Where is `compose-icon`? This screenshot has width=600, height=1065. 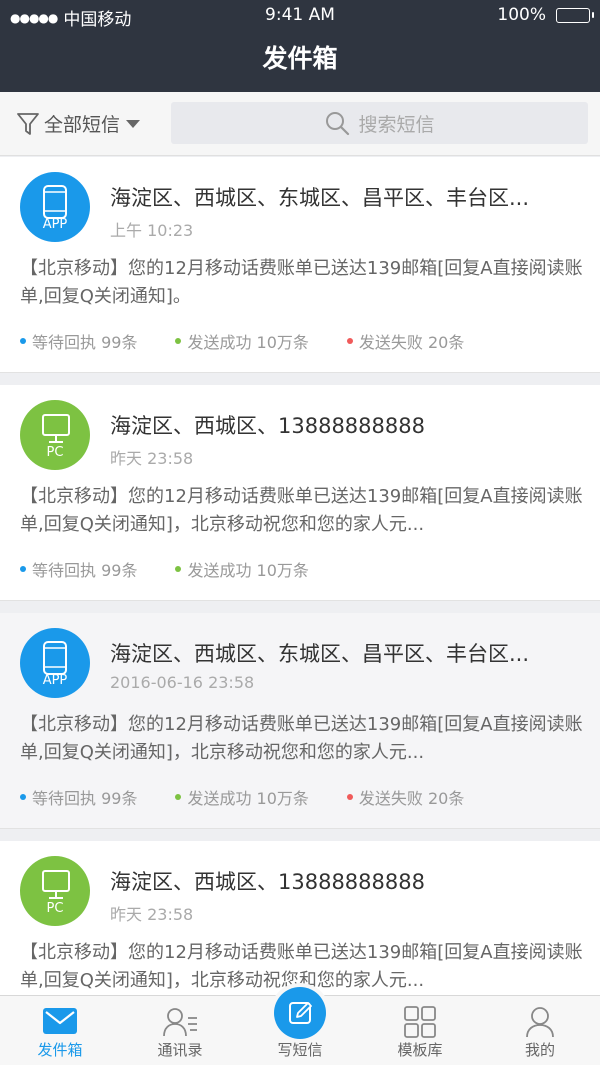 compose-icon is located at coordinates (300, 1013).